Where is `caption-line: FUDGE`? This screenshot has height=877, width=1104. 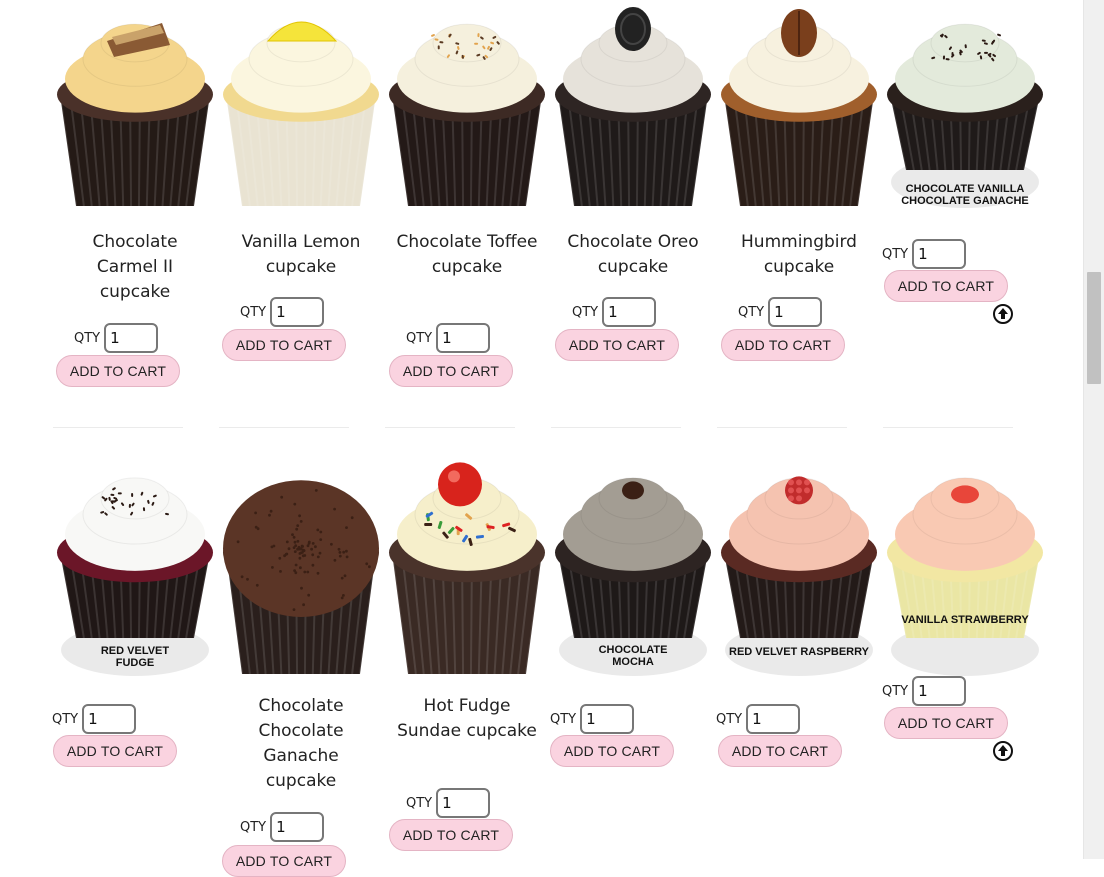
caption-line: FUDGE is located at coordinates (135, 663).